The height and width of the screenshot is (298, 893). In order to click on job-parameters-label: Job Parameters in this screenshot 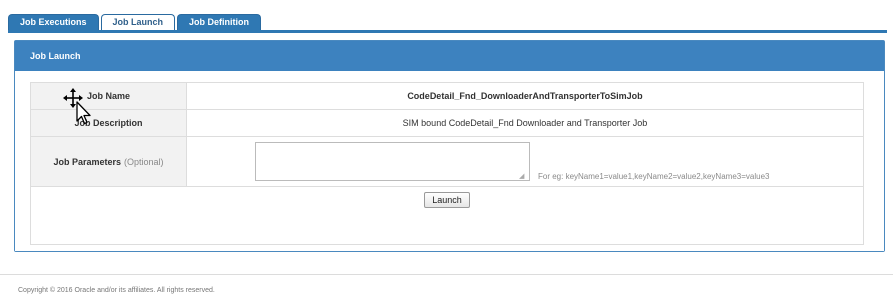, I will do `click(87, 161)`.